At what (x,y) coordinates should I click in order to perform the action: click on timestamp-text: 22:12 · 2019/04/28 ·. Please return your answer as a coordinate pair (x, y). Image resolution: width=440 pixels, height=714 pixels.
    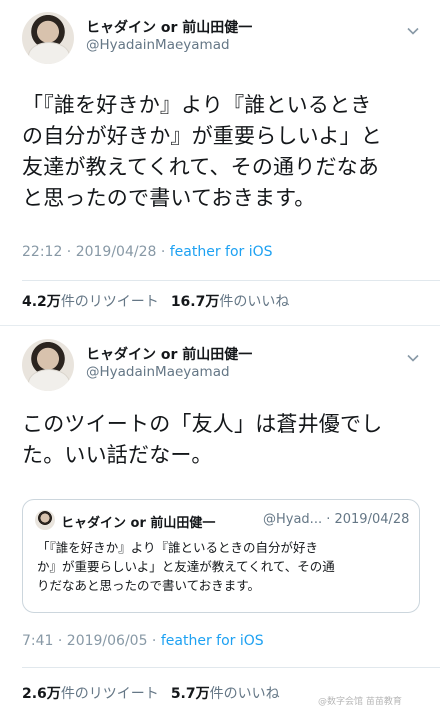
    Looking at the image, I should click on (96, 252).